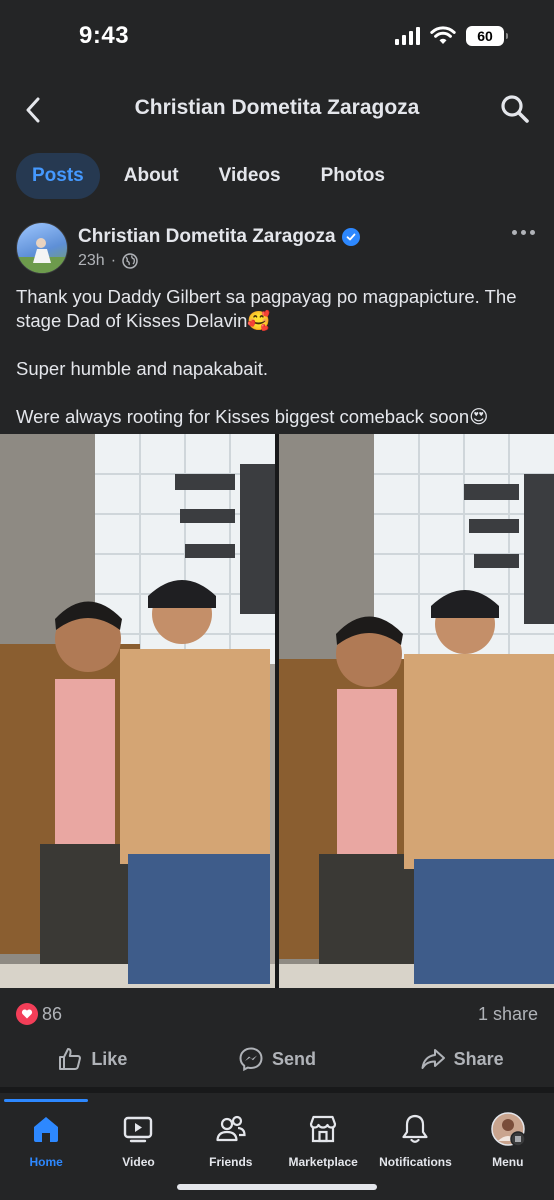 The image size is (554, 1200). Describe the element at coordinates (277, 36) in the screenshot. I see `status-bar: 9:43 60` at that location.